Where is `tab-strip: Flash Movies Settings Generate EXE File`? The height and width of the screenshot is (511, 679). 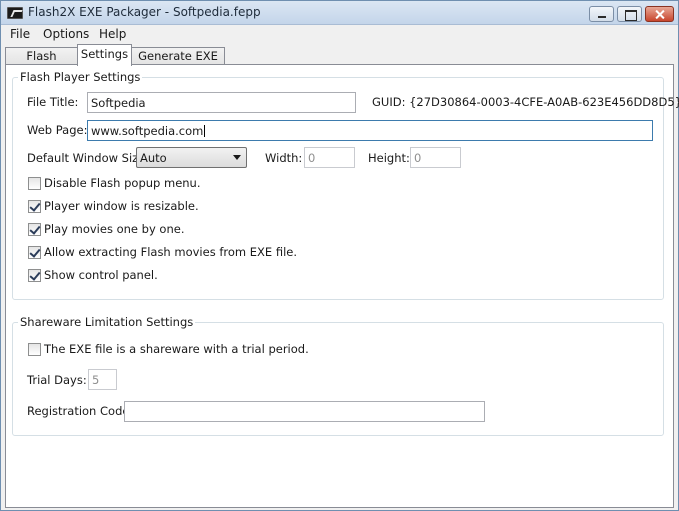
tab-strip: Flash Movies Settings Generate EXE File is located at coordinates (339, 60).